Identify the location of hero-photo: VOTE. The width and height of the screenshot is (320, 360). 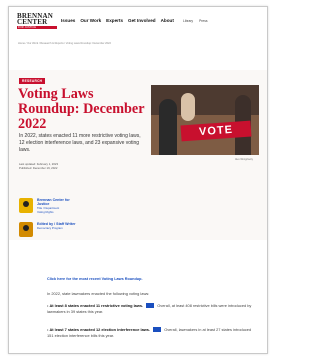
(205, 120).